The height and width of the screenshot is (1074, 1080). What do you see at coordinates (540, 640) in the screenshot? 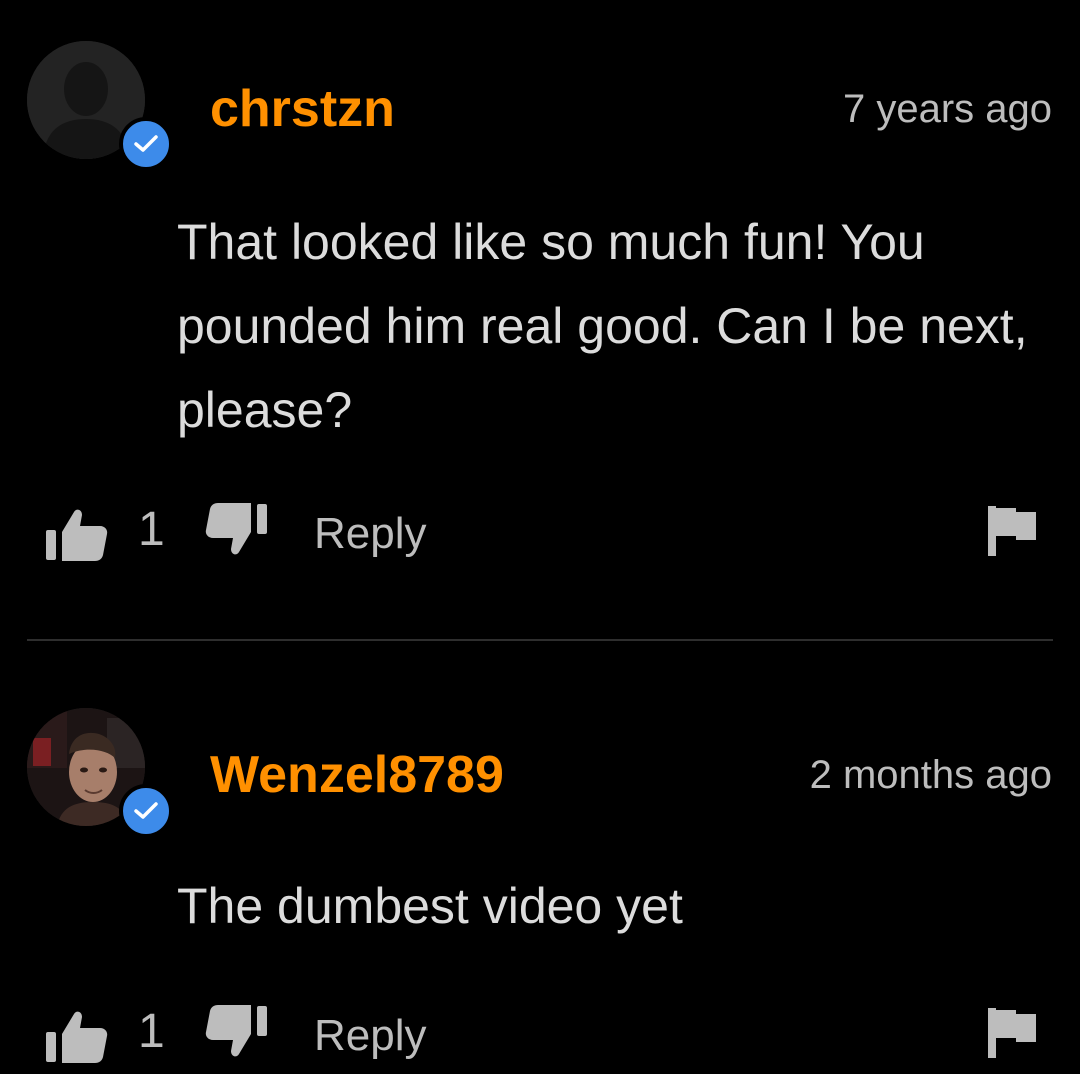
I see `comment-divider` at bounding box center [540, 640].